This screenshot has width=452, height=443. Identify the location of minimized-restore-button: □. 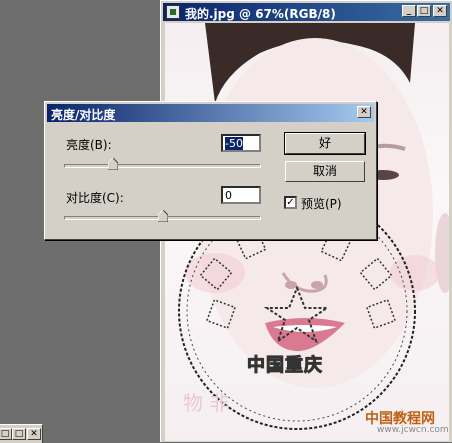
(6, 434).